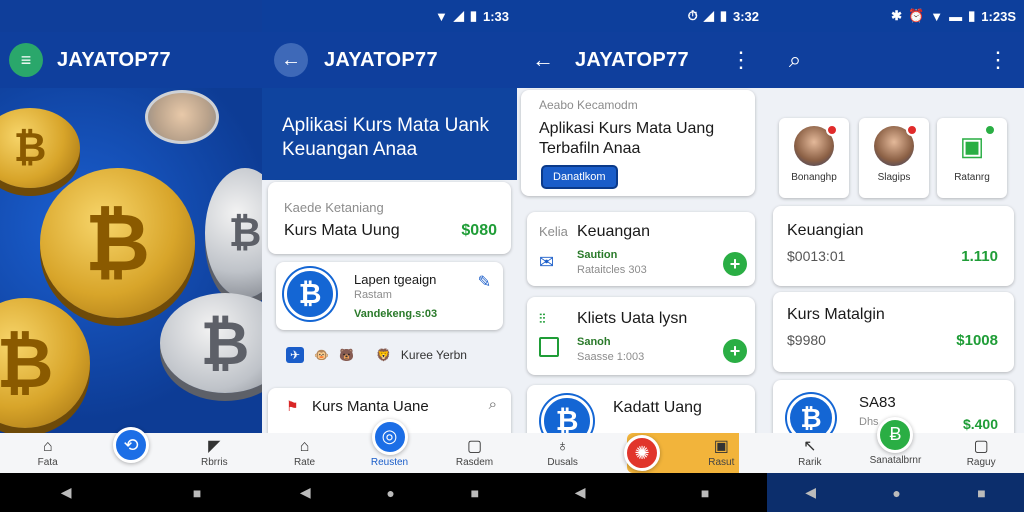  I want to click on square-icon: ▣, so click(721, 446).